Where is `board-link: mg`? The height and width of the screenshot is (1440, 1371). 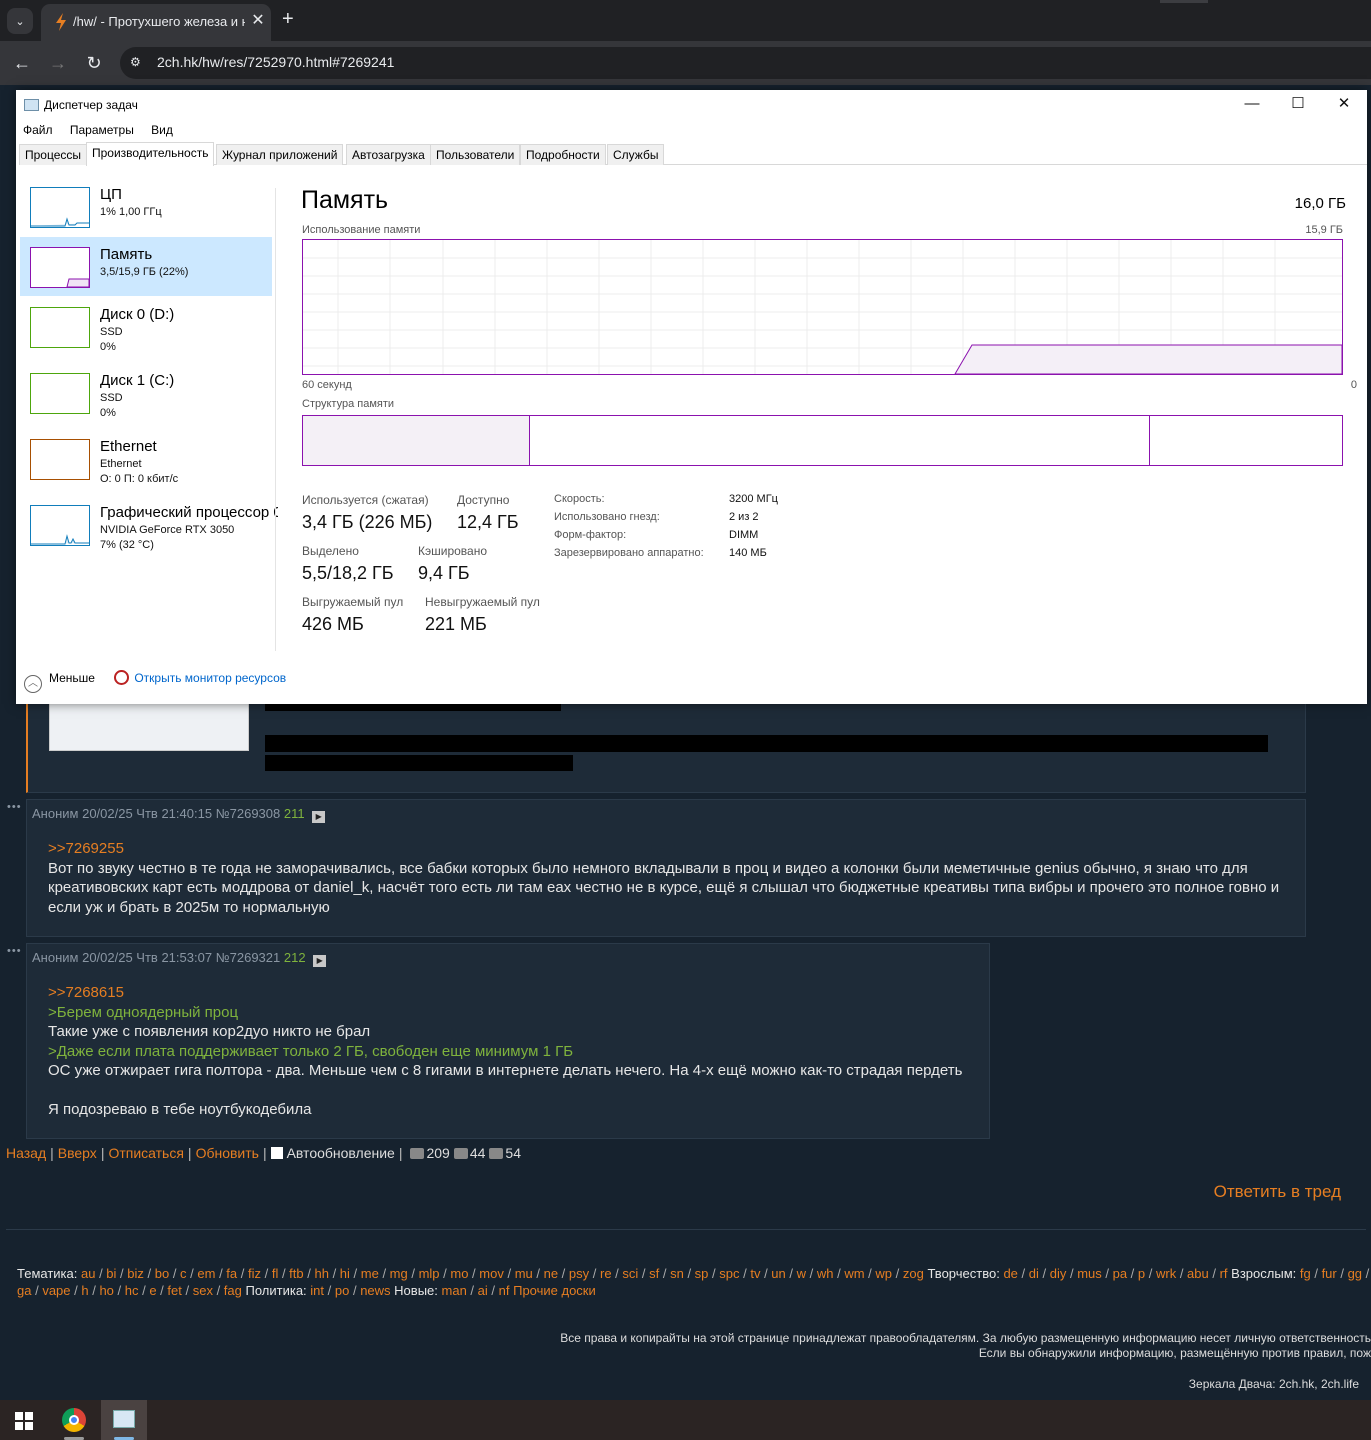 board-link: mg is located at coordinates (399, 1273).